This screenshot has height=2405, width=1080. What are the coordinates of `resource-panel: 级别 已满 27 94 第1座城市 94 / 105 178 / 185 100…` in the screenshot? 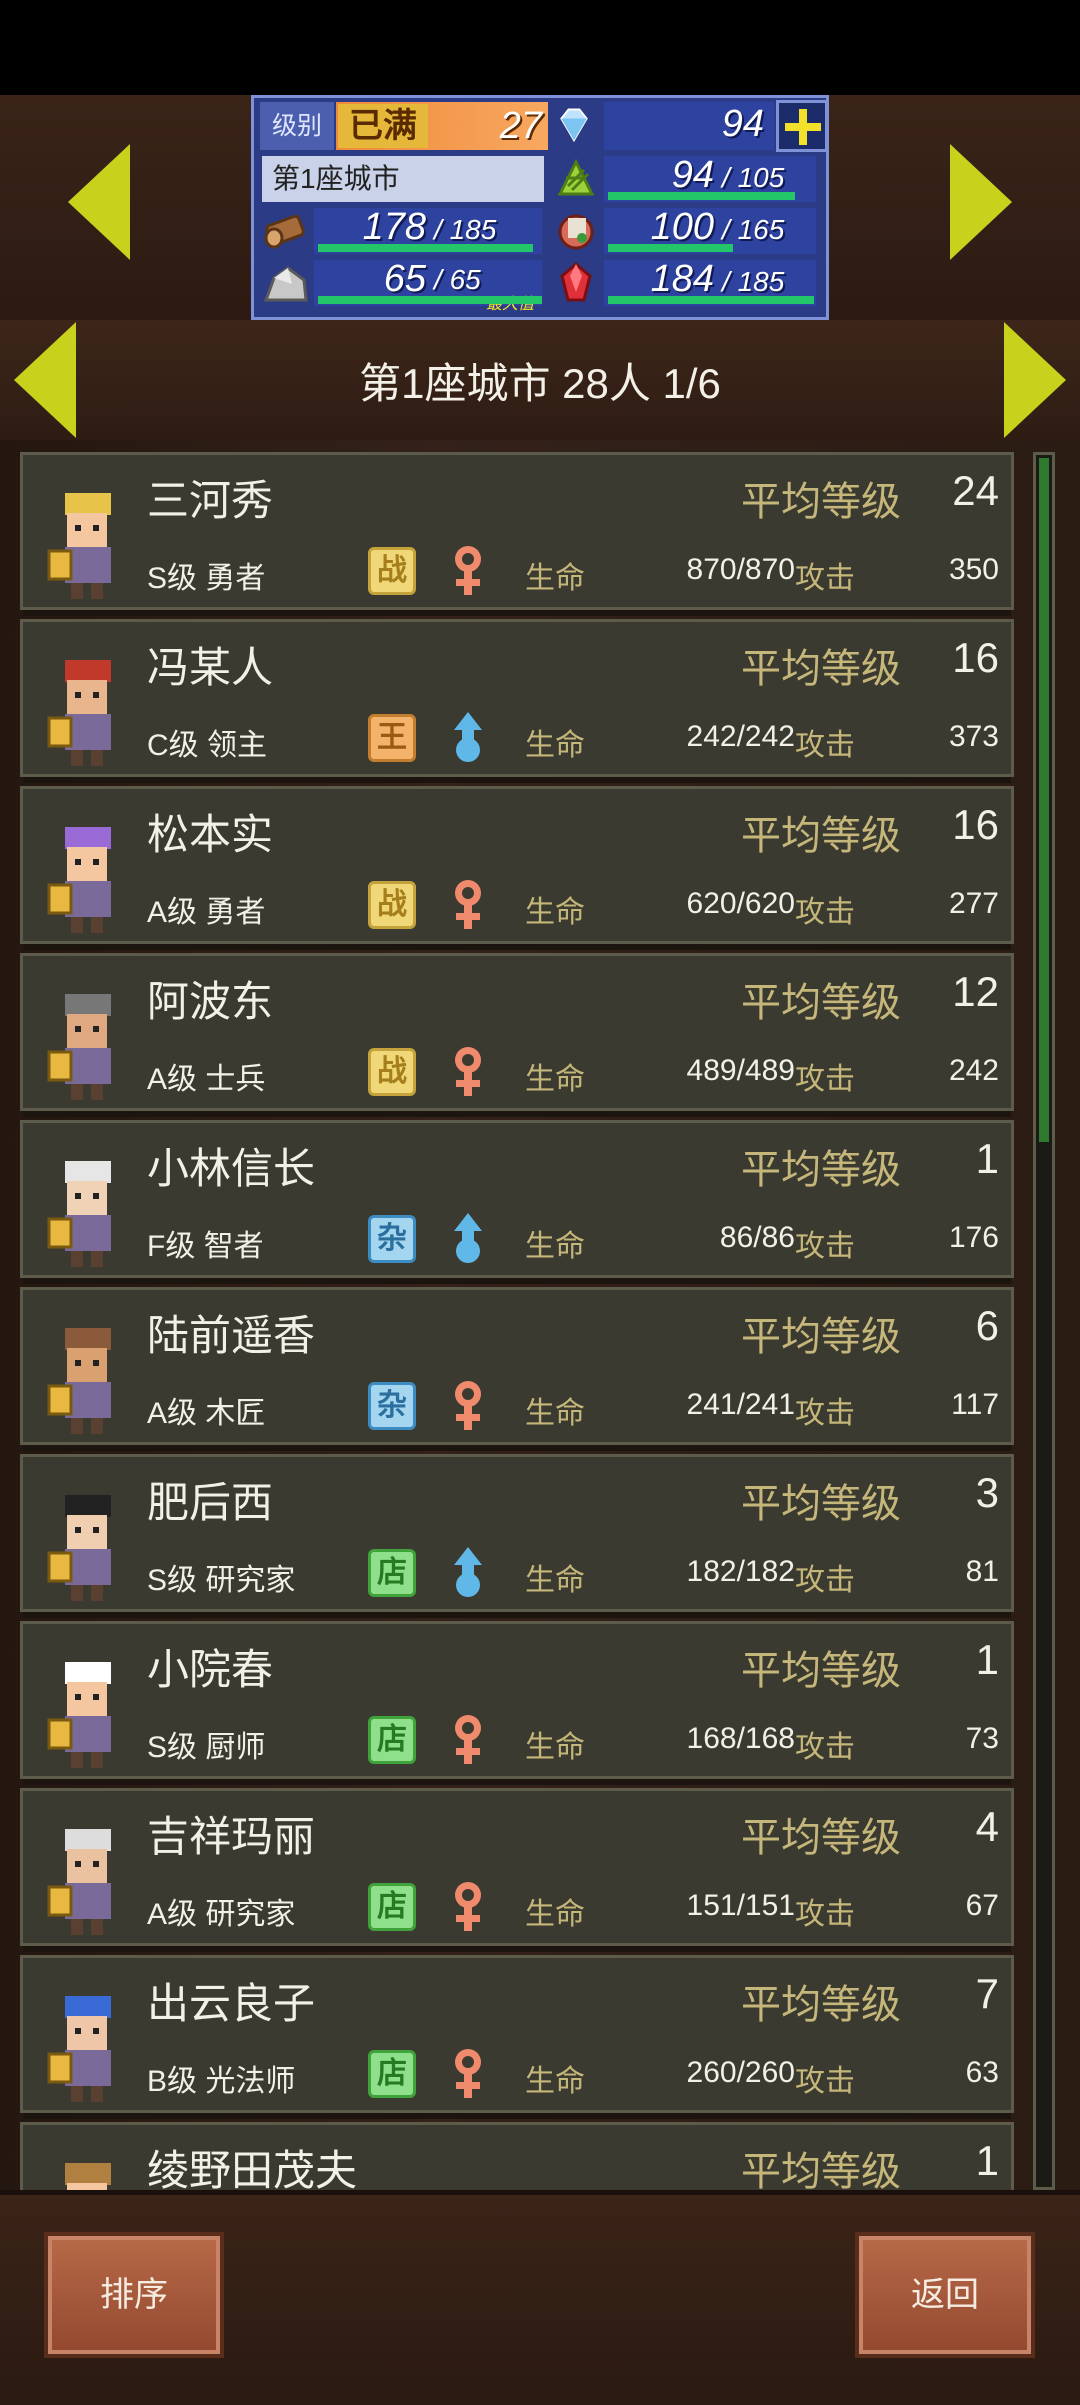 It's located at (540, 207).